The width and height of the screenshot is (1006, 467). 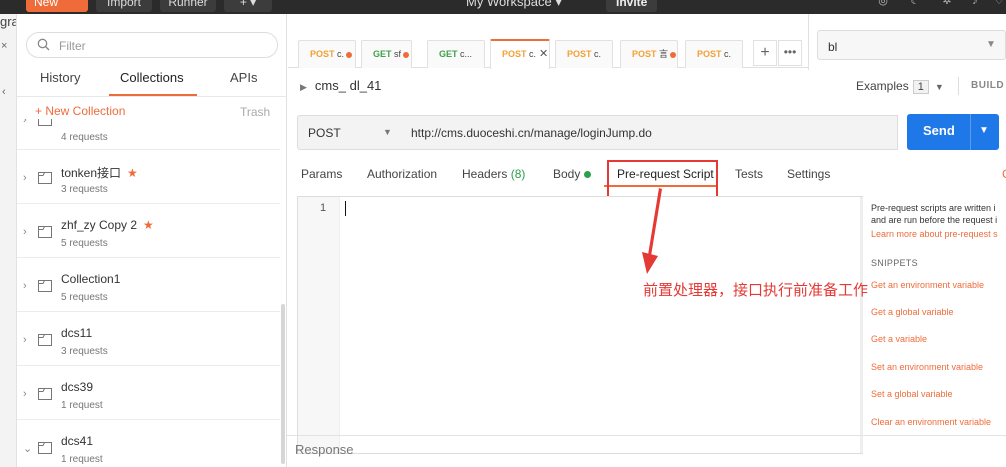 What do you see at coordinates (243, 77) in the screenshot?
I see `tab-apis: APIs` at bounding box center [243, 77].